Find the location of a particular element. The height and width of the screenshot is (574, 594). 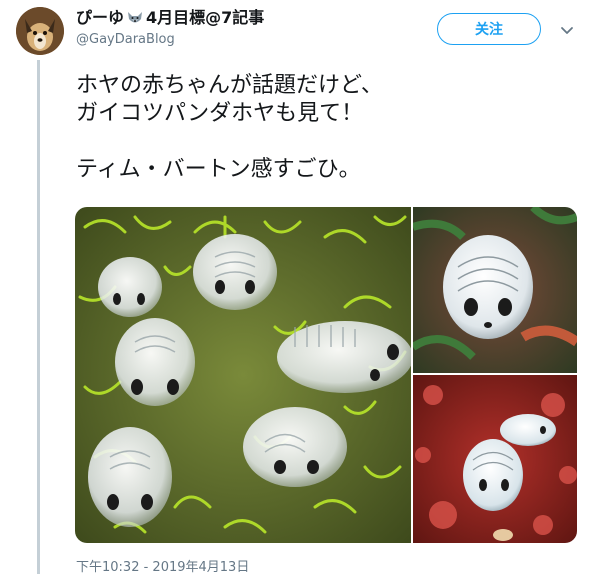

tweet-text-line: ティム・バートン感すごひ。 is located at coordinates (218, 169).